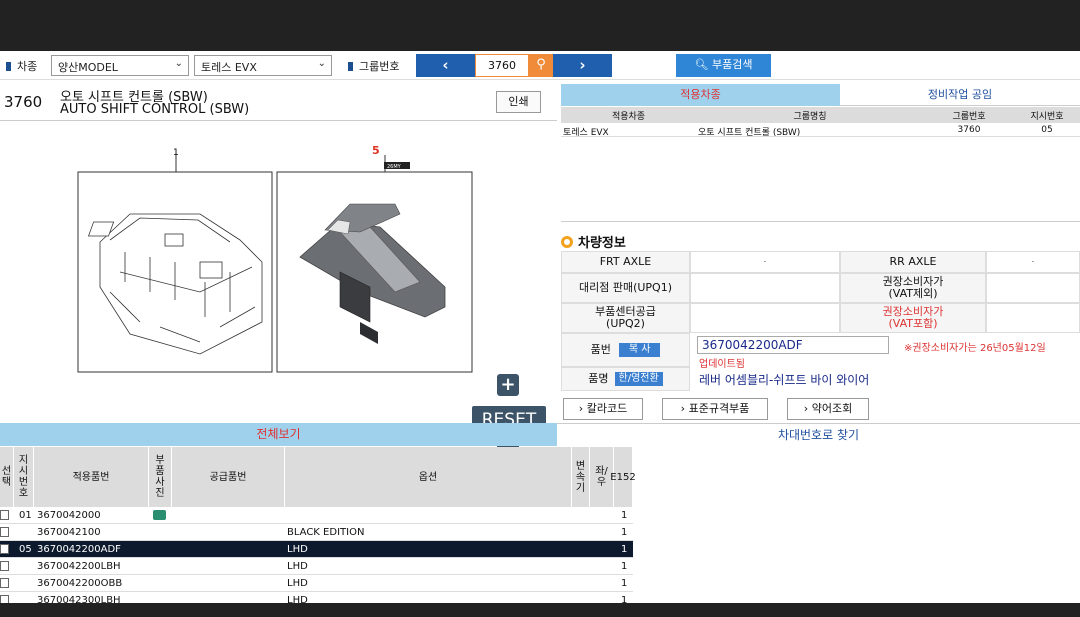 The width and height of the screenshot is (1080, 617). What do you see at coordinates (567, 242) in the screenshot?
I see `circle-bullet-icon` at bounding box center [567, 242].